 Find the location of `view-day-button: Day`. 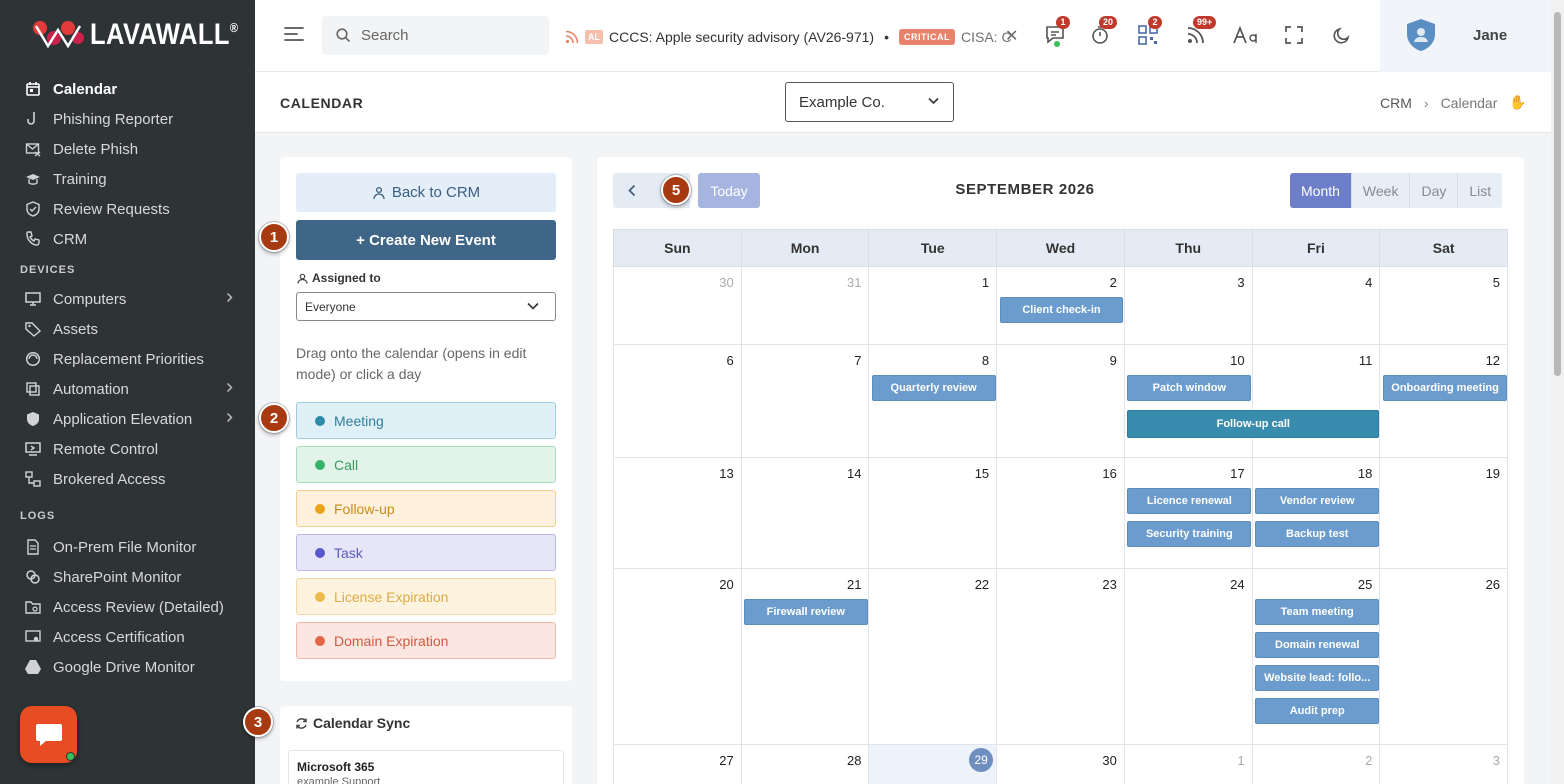

view-day-button: Day is located at coordinates (1434, 190).